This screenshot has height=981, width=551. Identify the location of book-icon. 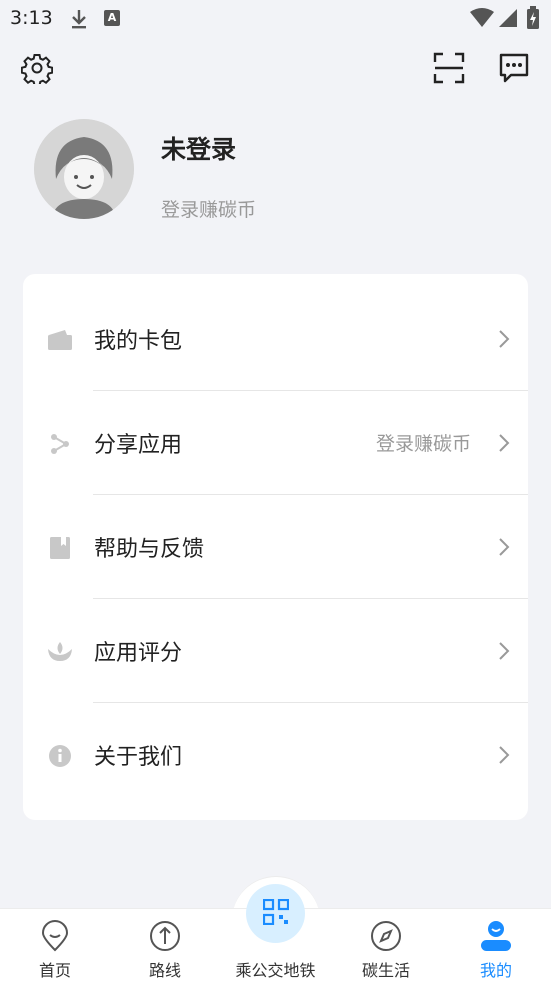
(60, 548).